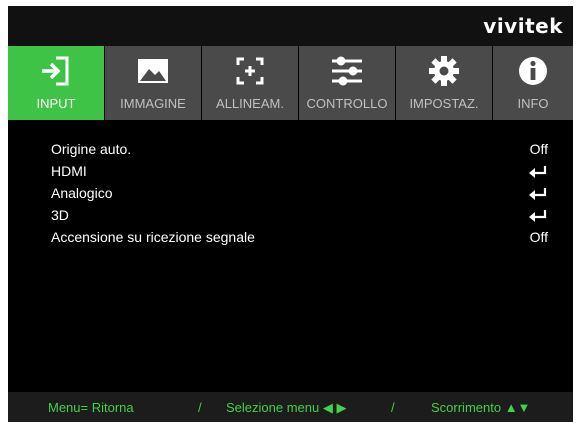 This screenshot has height=423, width=580. What do you see at coordinates (523, 26) in the screenshot?
I see `brand-logo: vivitek` at bounding box center [523, 26].